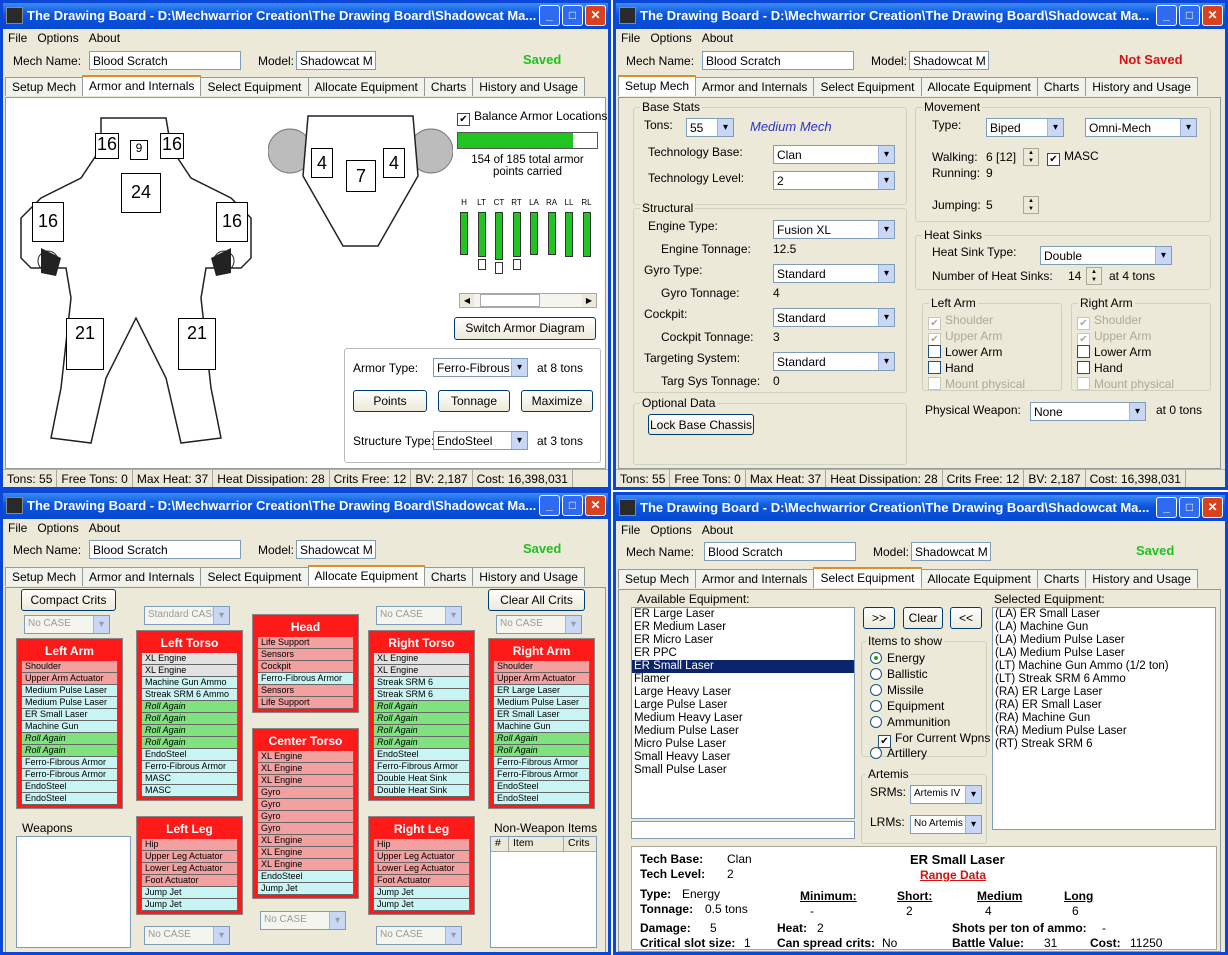 Image resolution: width=1228 pixels, height=955 pixels. What do you see at coordinates (421, 695) in the screenshot?
I see `crit-slot: Streak SRM 6` at bounding box center [421, 695].